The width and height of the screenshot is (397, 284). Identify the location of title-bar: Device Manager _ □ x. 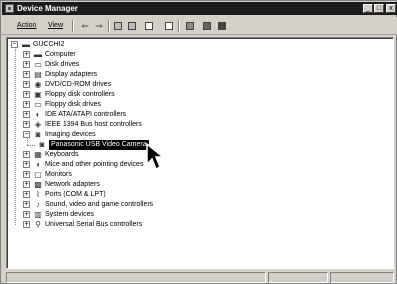
(199, 8).